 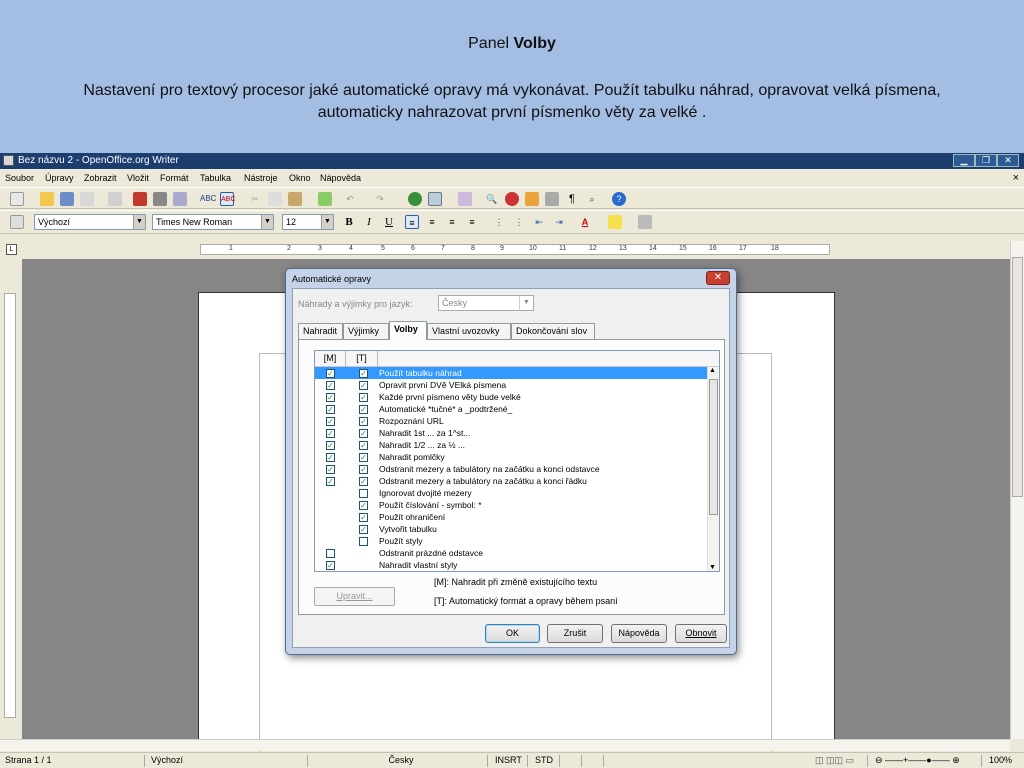 What do you see at coordinates (585, 222) in the screenshot?
I see `font-color-icon: A` at bounding box center [585, 222].